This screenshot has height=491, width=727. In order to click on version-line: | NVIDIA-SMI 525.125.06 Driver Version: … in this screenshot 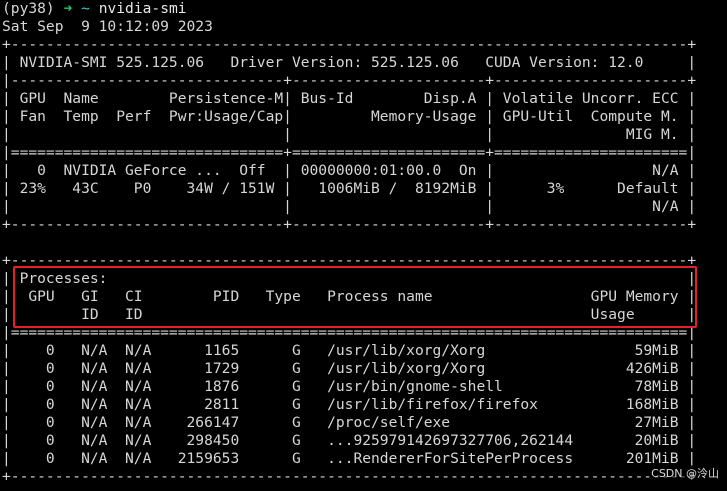, I will do `click(349, 62)`.